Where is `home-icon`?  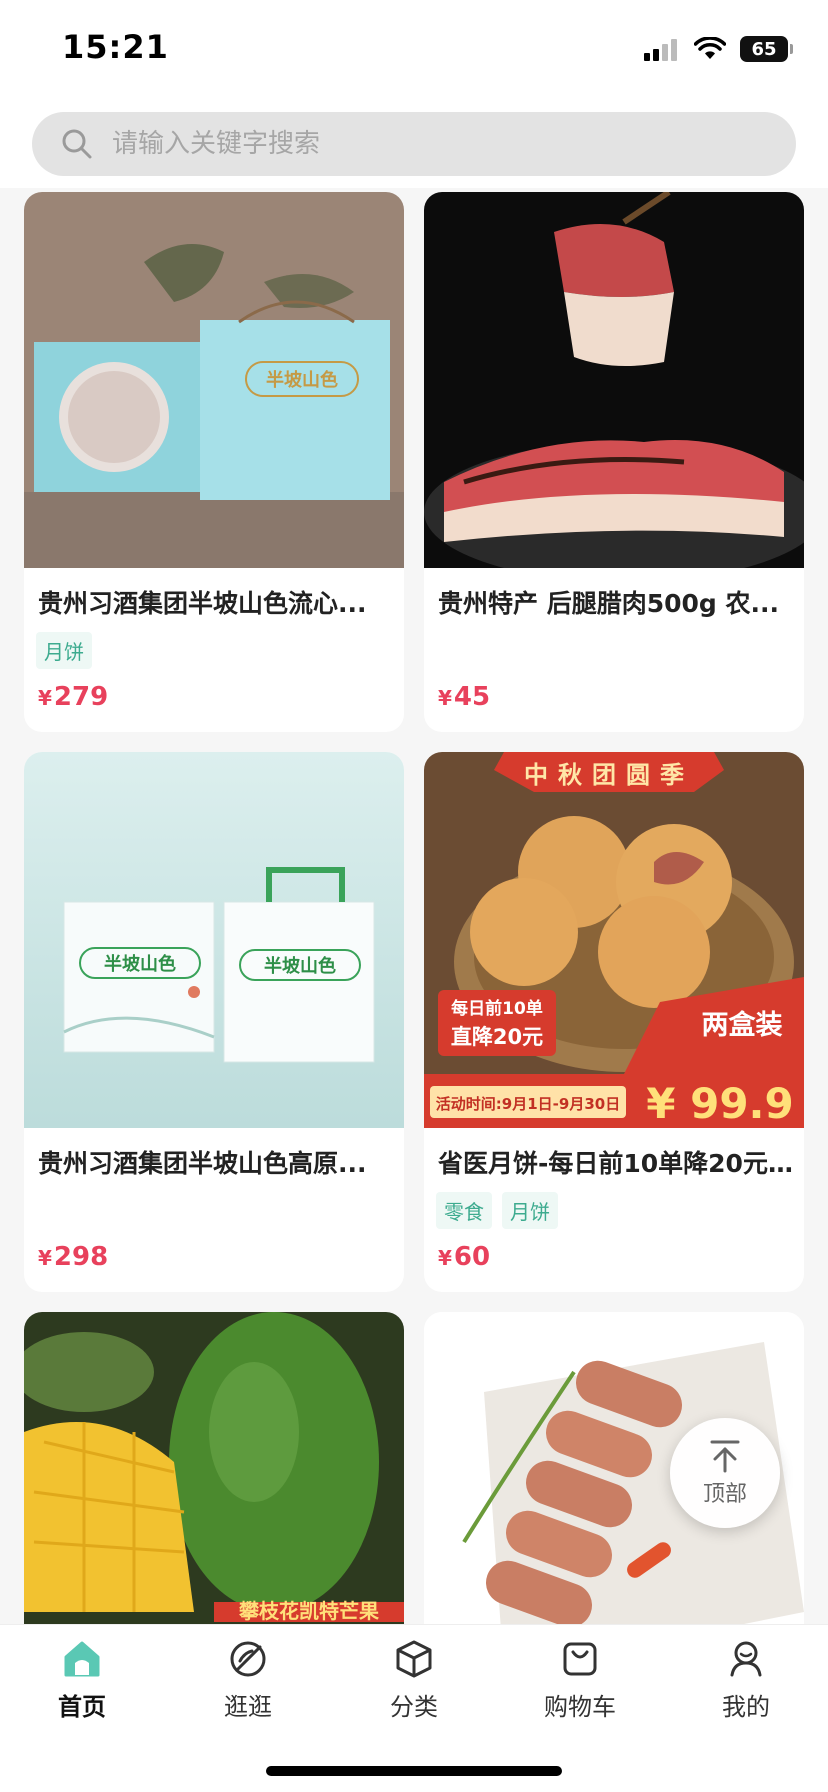
home-icon is located at coordinates (82, 1659).